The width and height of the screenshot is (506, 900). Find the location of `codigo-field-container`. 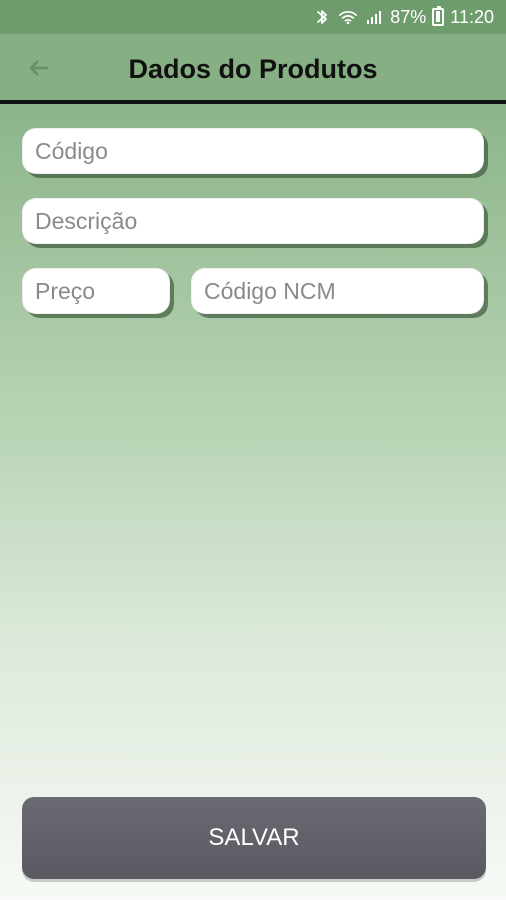

codigo-field-container is located at coordinates (253, 151).